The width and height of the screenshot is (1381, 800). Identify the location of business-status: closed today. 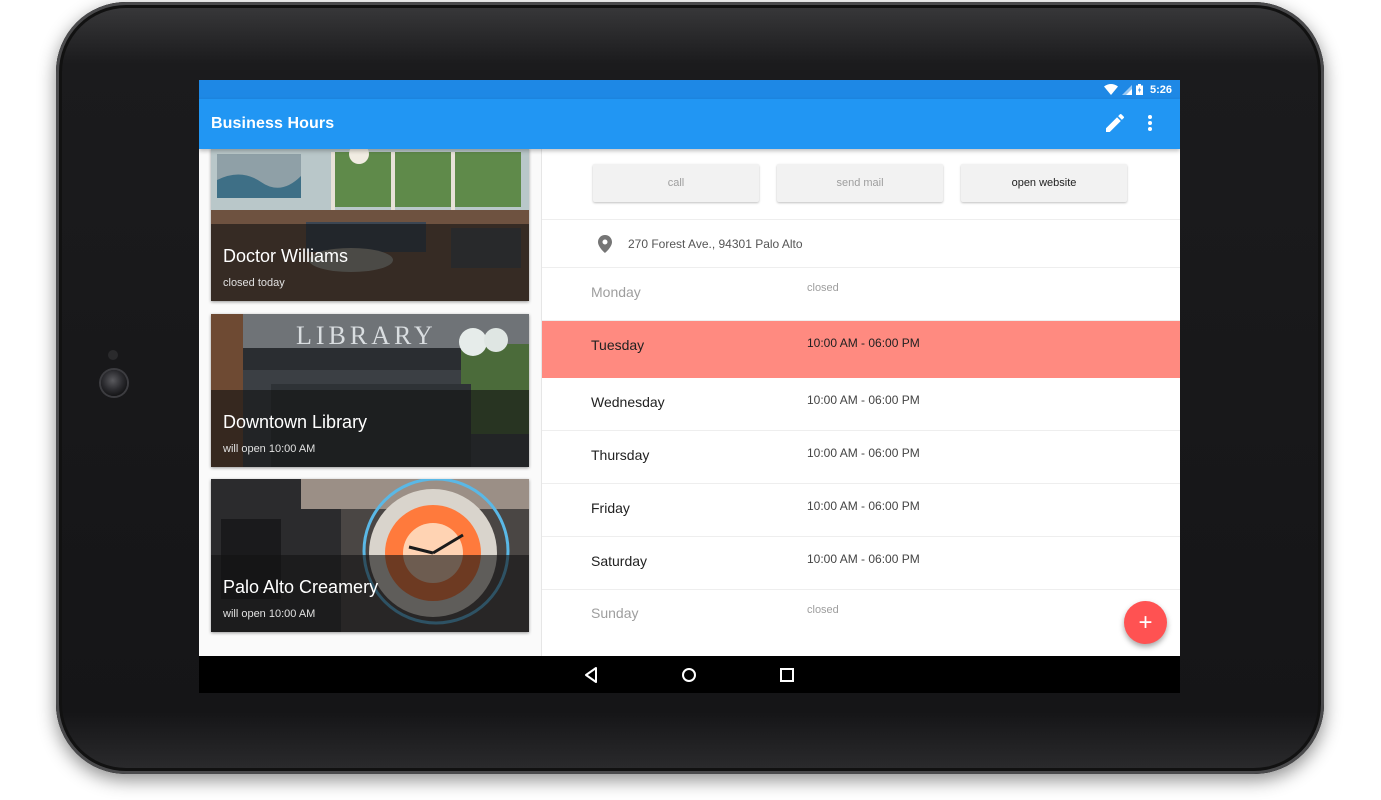
(254, 283).